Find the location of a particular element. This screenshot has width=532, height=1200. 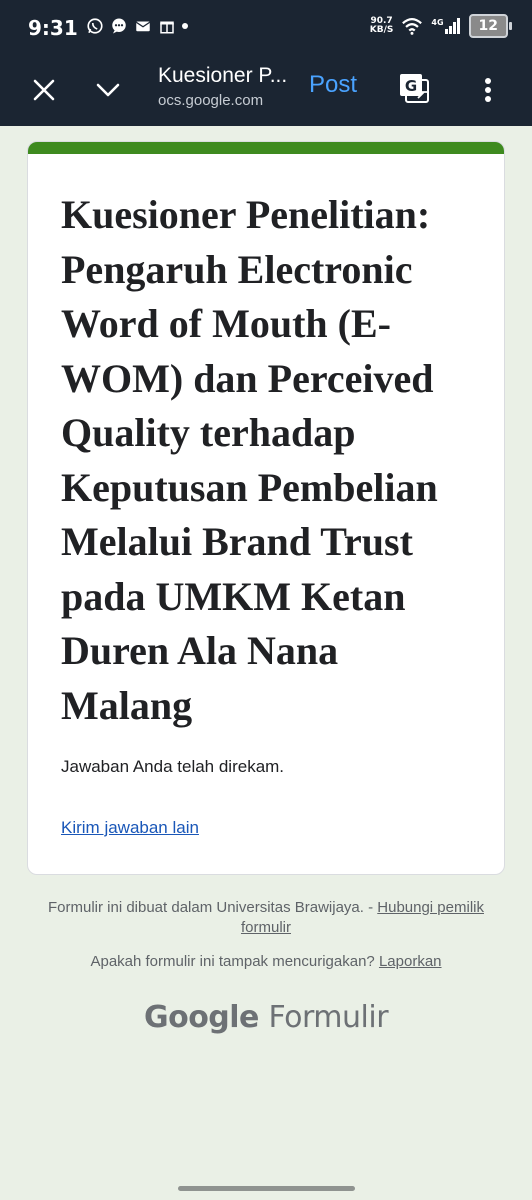

status-bar: 9:31 90.7 KB/S 4G 12 is located at coordinates (266, 28).